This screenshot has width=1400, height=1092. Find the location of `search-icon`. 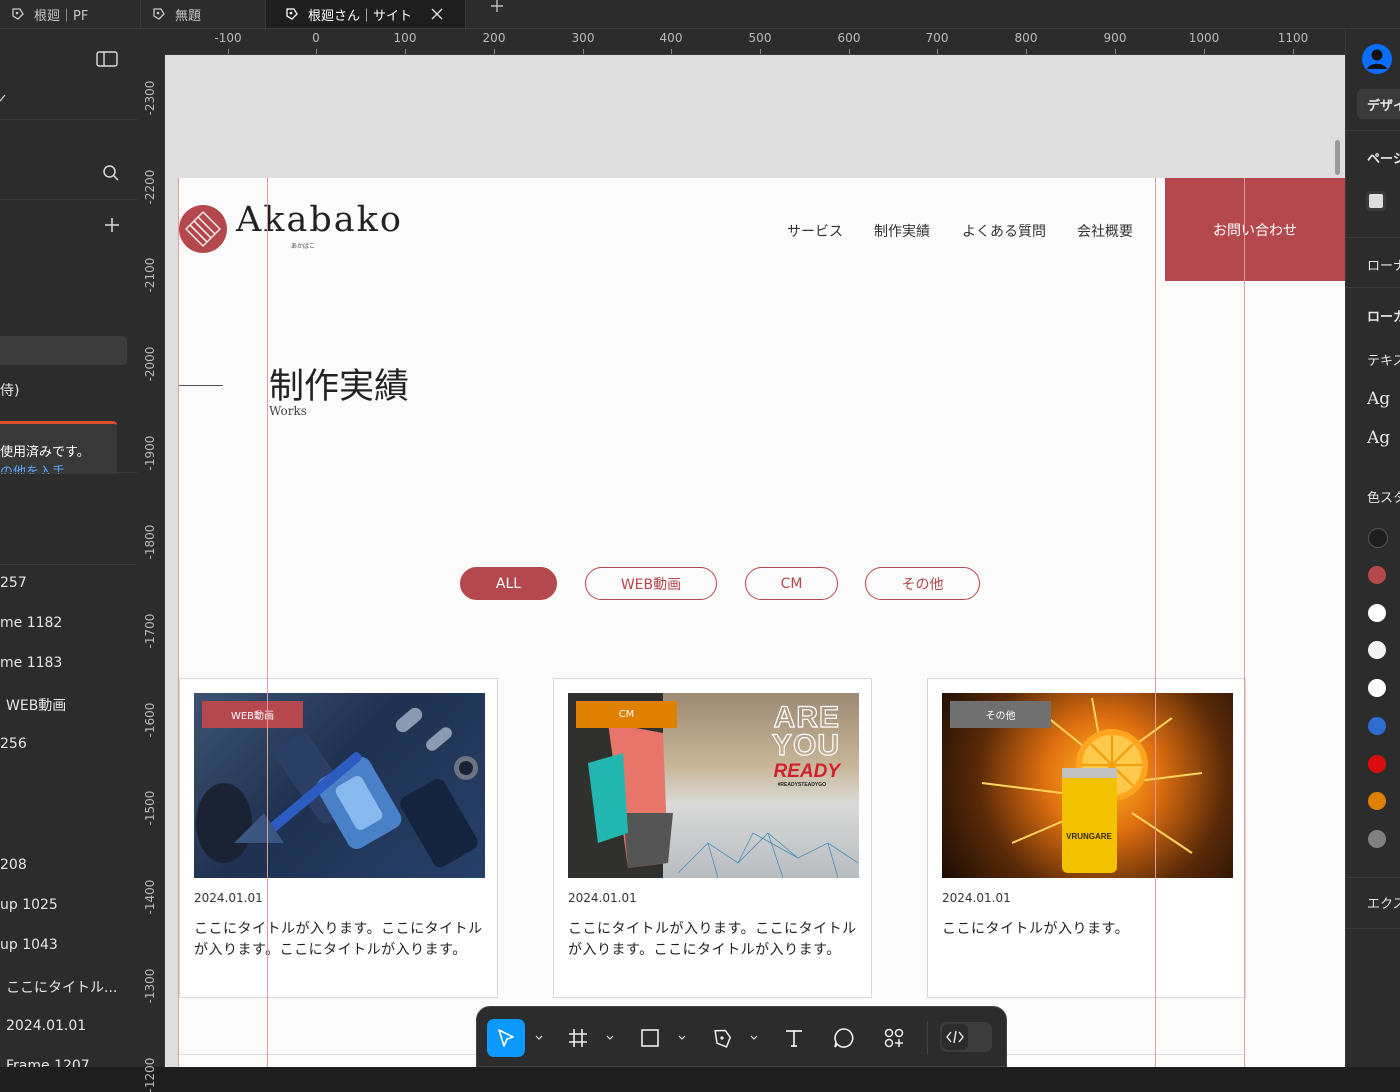

search-icon is located at coordinates (111, 173).